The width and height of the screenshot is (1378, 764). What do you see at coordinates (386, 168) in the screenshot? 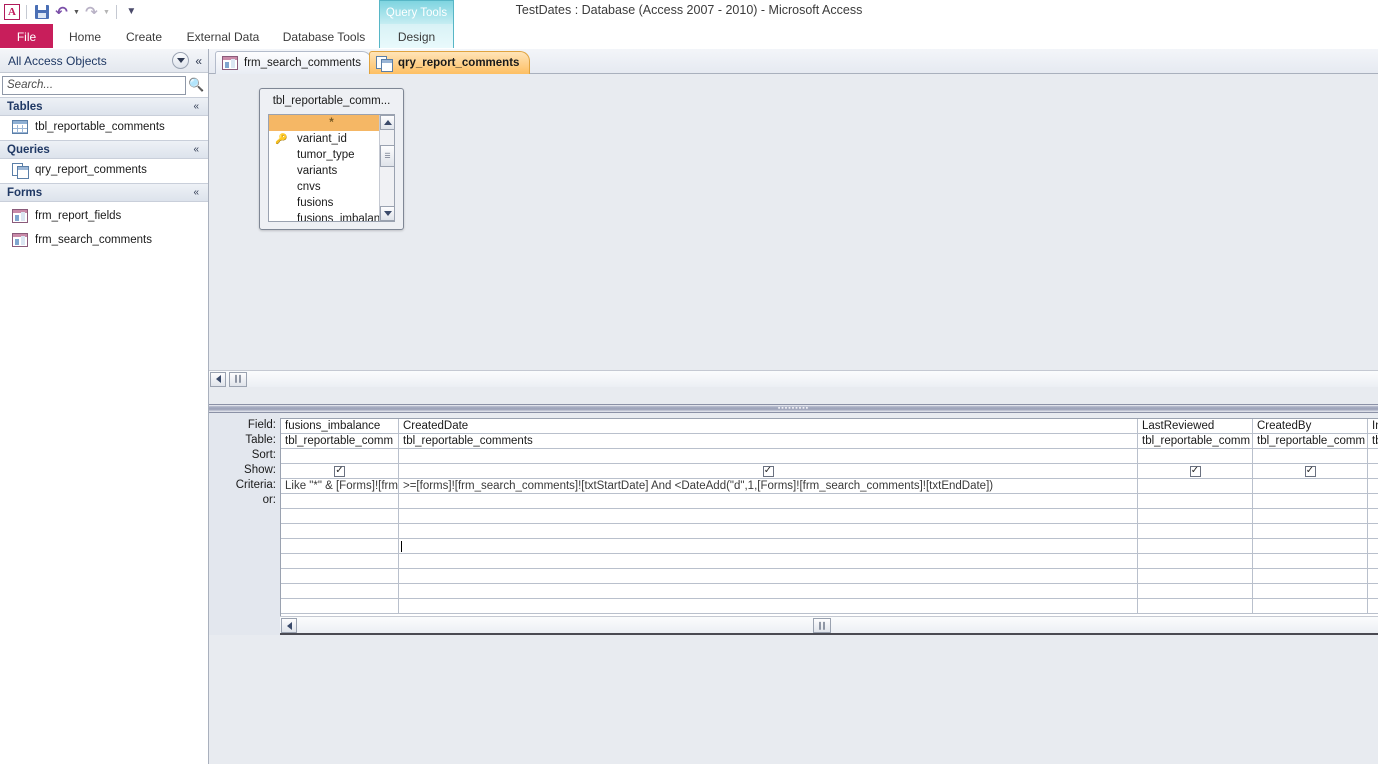
I see `field-list-scrollbar: ☰` at bounding box center [386, 168].